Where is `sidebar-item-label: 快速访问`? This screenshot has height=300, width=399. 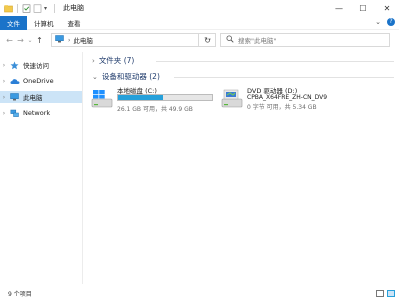 sidebar-item-label: 快速访问 is located at coordinates (36, 66).